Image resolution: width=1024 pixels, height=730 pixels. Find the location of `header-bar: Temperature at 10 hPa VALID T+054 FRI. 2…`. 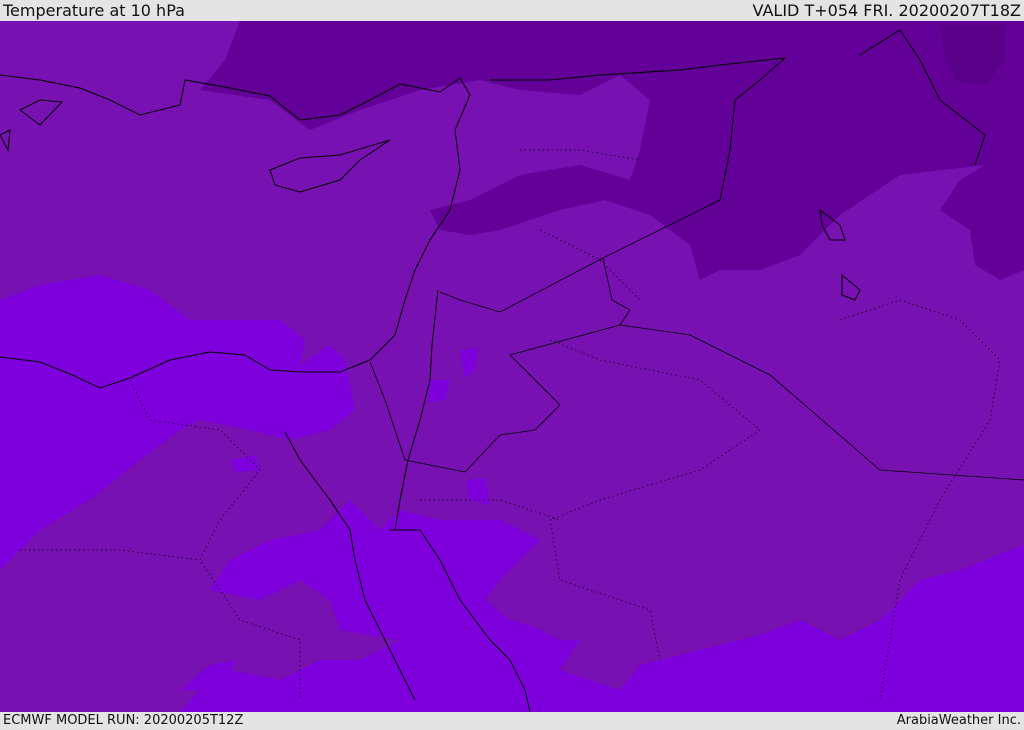

header-bar: Temperature at 10 hPa VALID T+054 FRI. 2… is located at coordinates (512, 10).